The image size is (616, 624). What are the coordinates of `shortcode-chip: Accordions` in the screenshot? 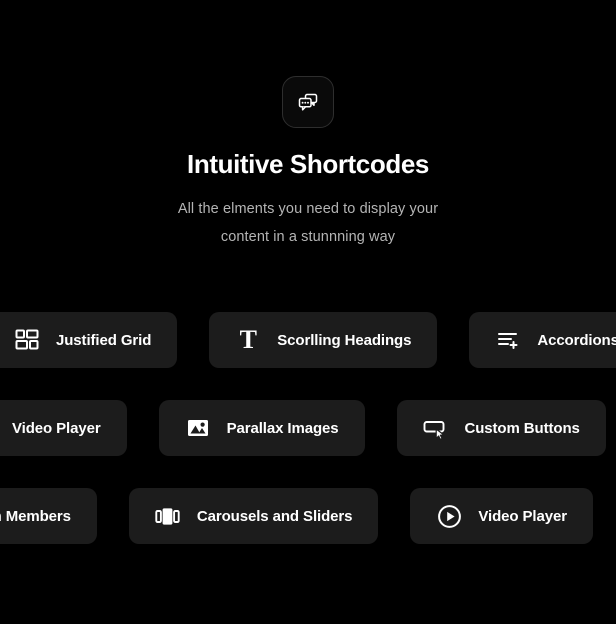 It's located at (542, 340).